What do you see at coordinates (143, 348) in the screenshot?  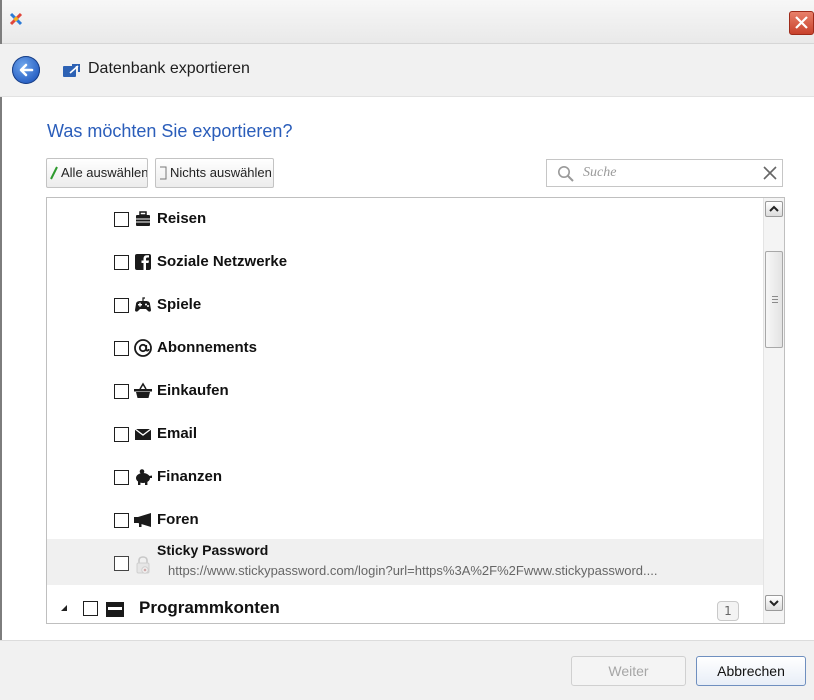 I see `at-sign-icon` at bounding box center [143, 348].